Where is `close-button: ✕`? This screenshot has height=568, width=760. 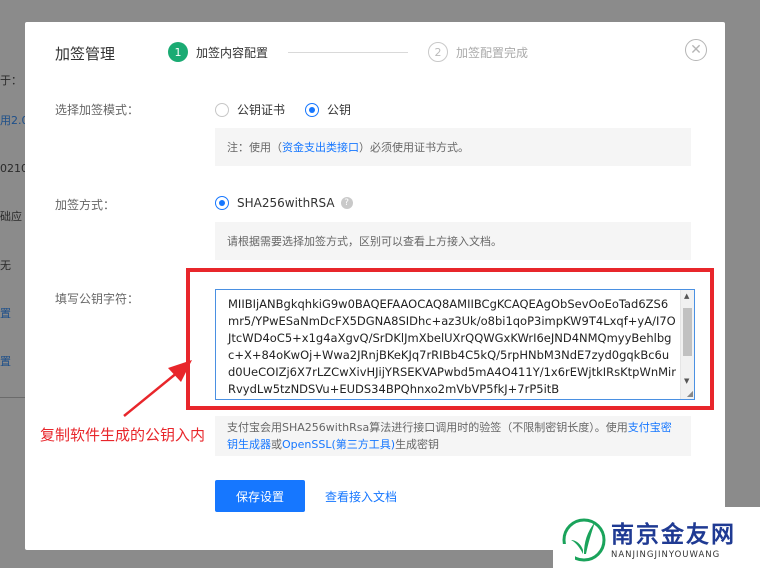 close-button: ✕ is located at coordinates (696, 50).